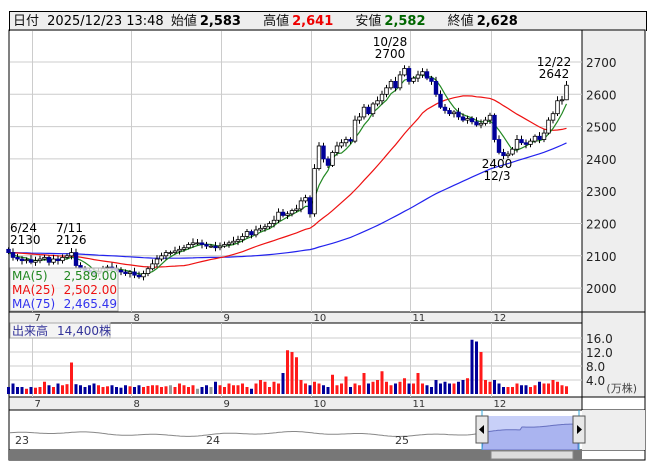 The height and width of the screenshot is (470, 653). Describe the element at coordinates (595, 367) in the screenshot. I see `volume-tick-label: 8.0` at that location.